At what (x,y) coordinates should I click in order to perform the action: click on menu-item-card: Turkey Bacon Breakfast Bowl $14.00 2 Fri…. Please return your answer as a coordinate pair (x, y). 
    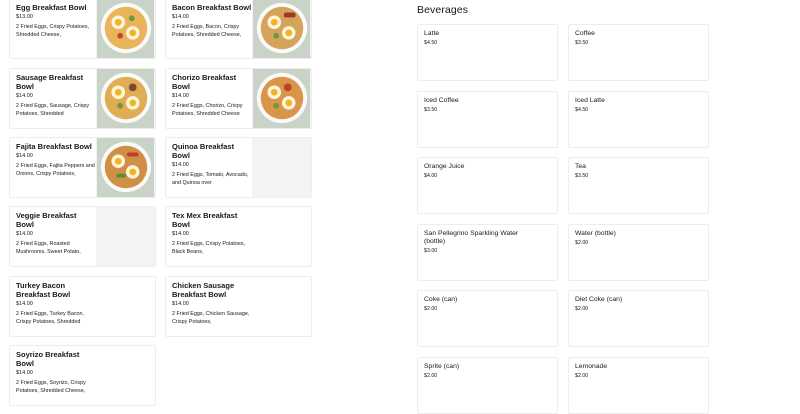
    Looking at the image, I should click on (82, 306).